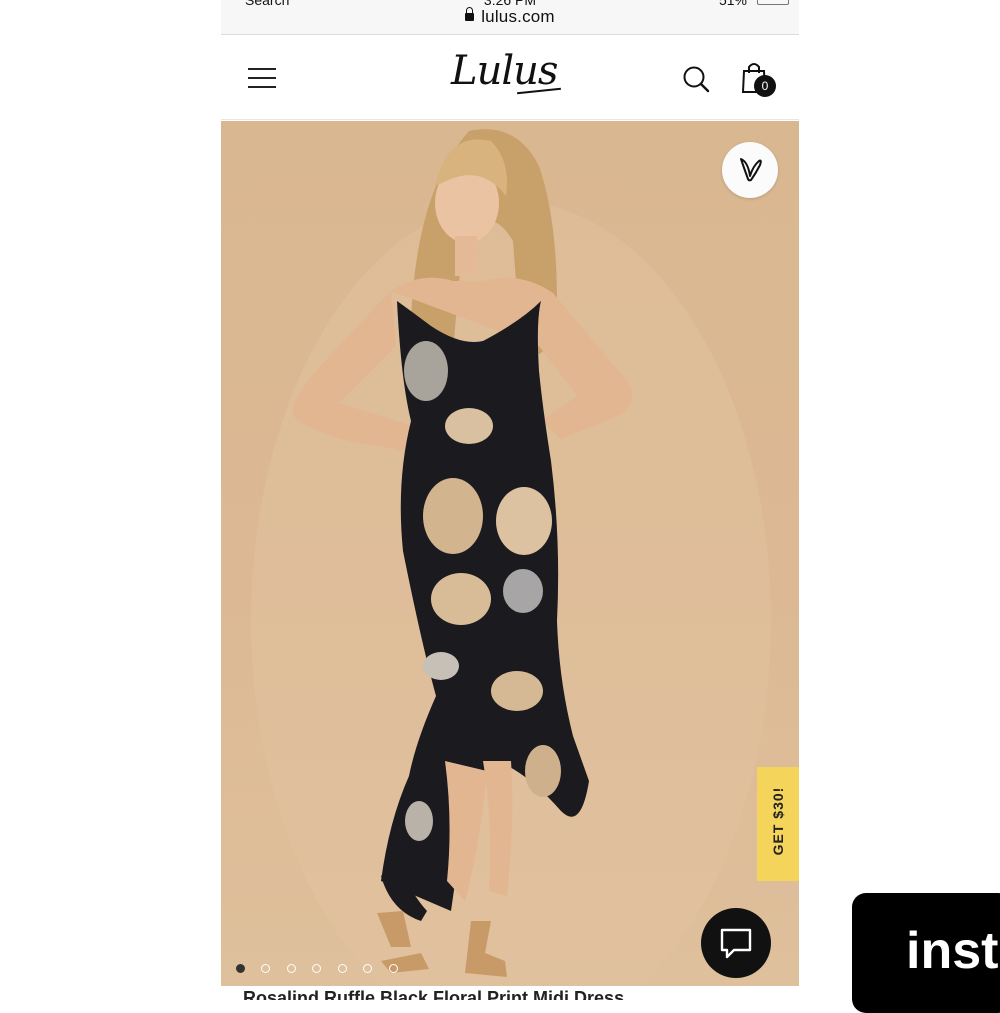 The height and width of the screenshot is (1013, 1000). Describe the element at coordinates (765, 86) in the screenshot. I see `cart-count-badge: 0` at that location.